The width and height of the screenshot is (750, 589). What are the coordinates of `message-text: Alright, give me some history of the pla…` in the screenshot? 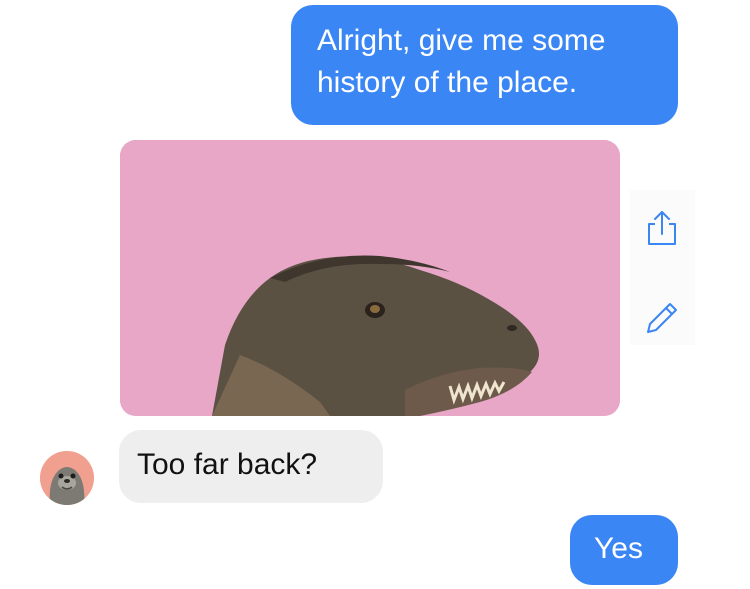 It's located at (461, 61).